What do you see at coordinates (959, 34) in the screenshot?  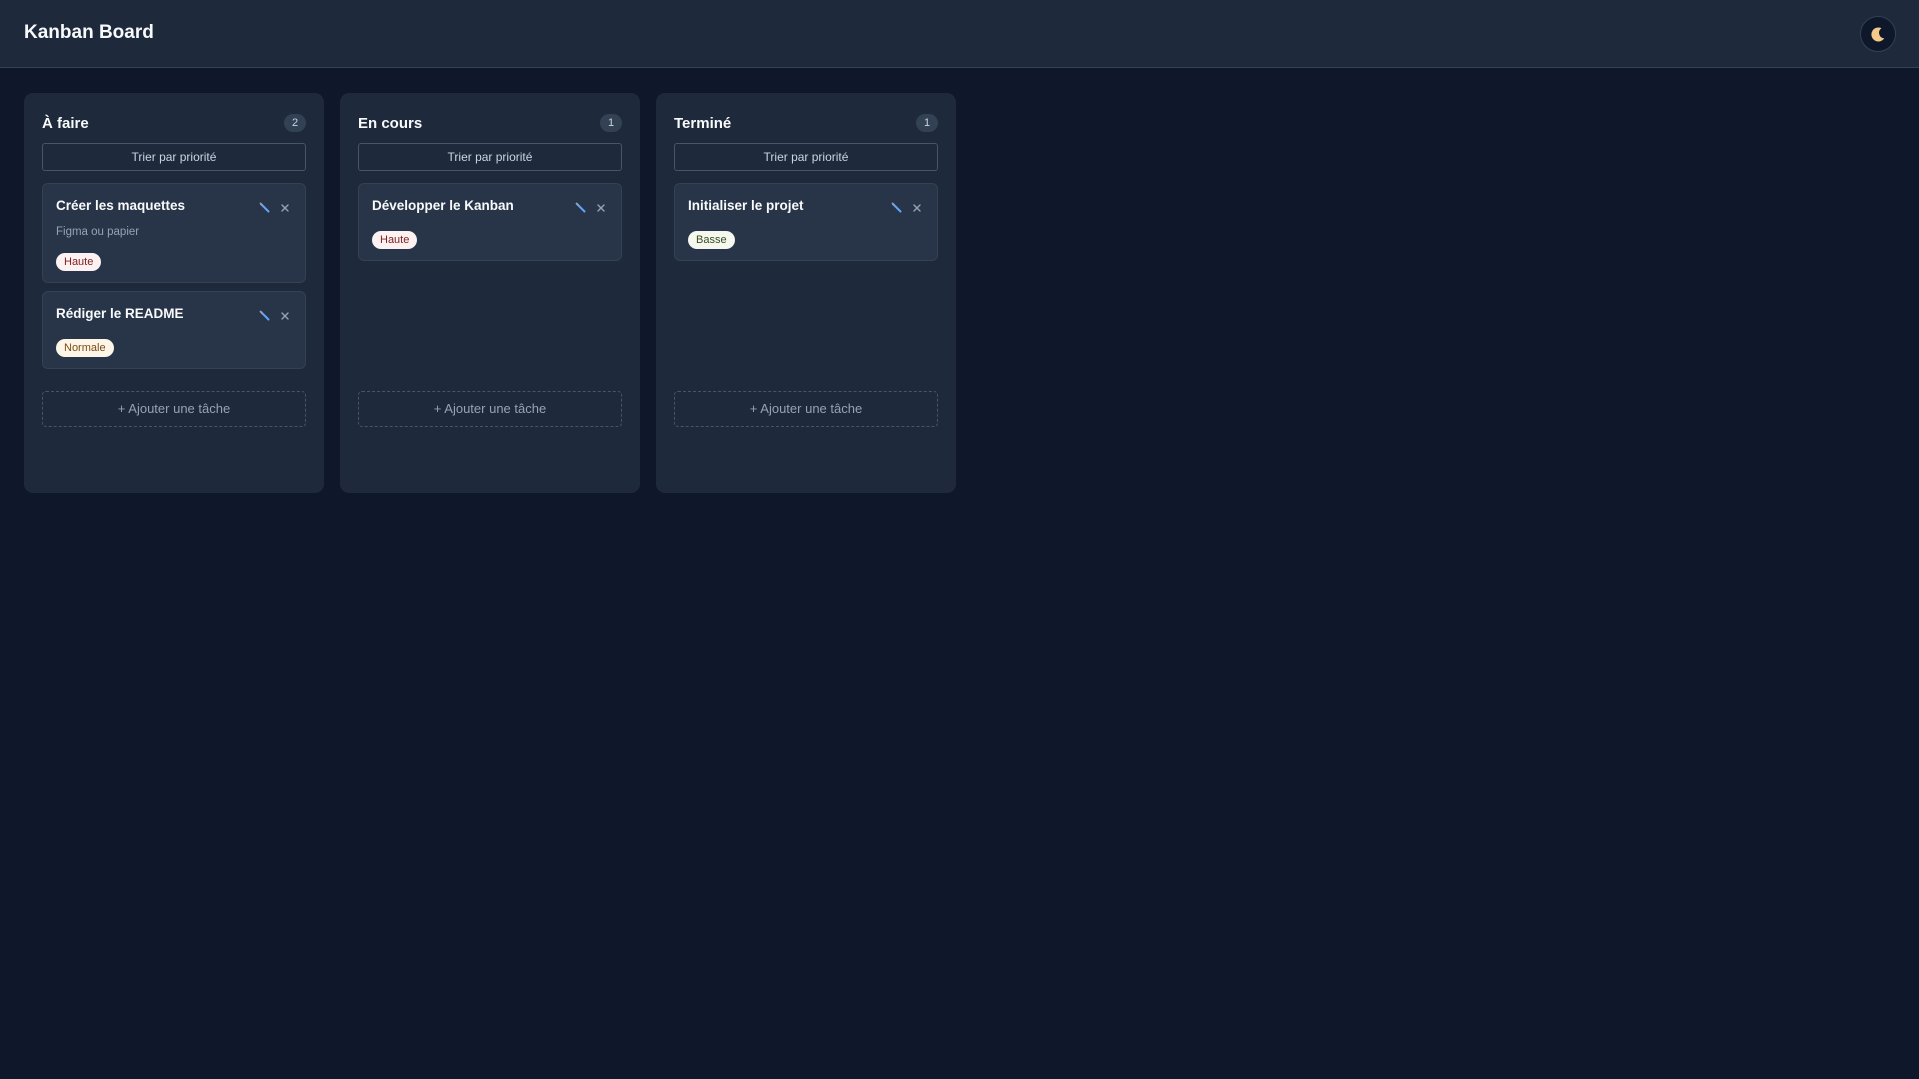 I see `app-header: Kanban Board` at bounding box center [959, 34].